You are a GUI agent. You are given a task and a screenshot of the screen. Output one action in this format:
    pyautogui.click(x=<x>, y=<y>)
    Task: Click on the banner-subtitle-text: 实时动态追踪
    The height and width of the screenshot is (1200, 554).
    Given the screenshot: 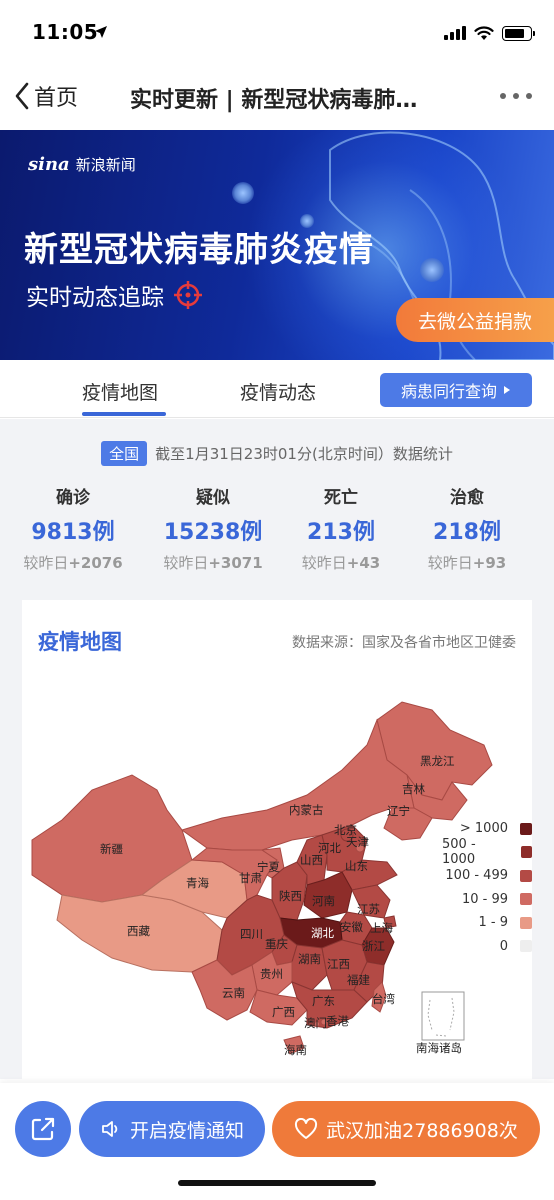 What is the action you would take?
    pyautogui.click(x=95, y=298)
    